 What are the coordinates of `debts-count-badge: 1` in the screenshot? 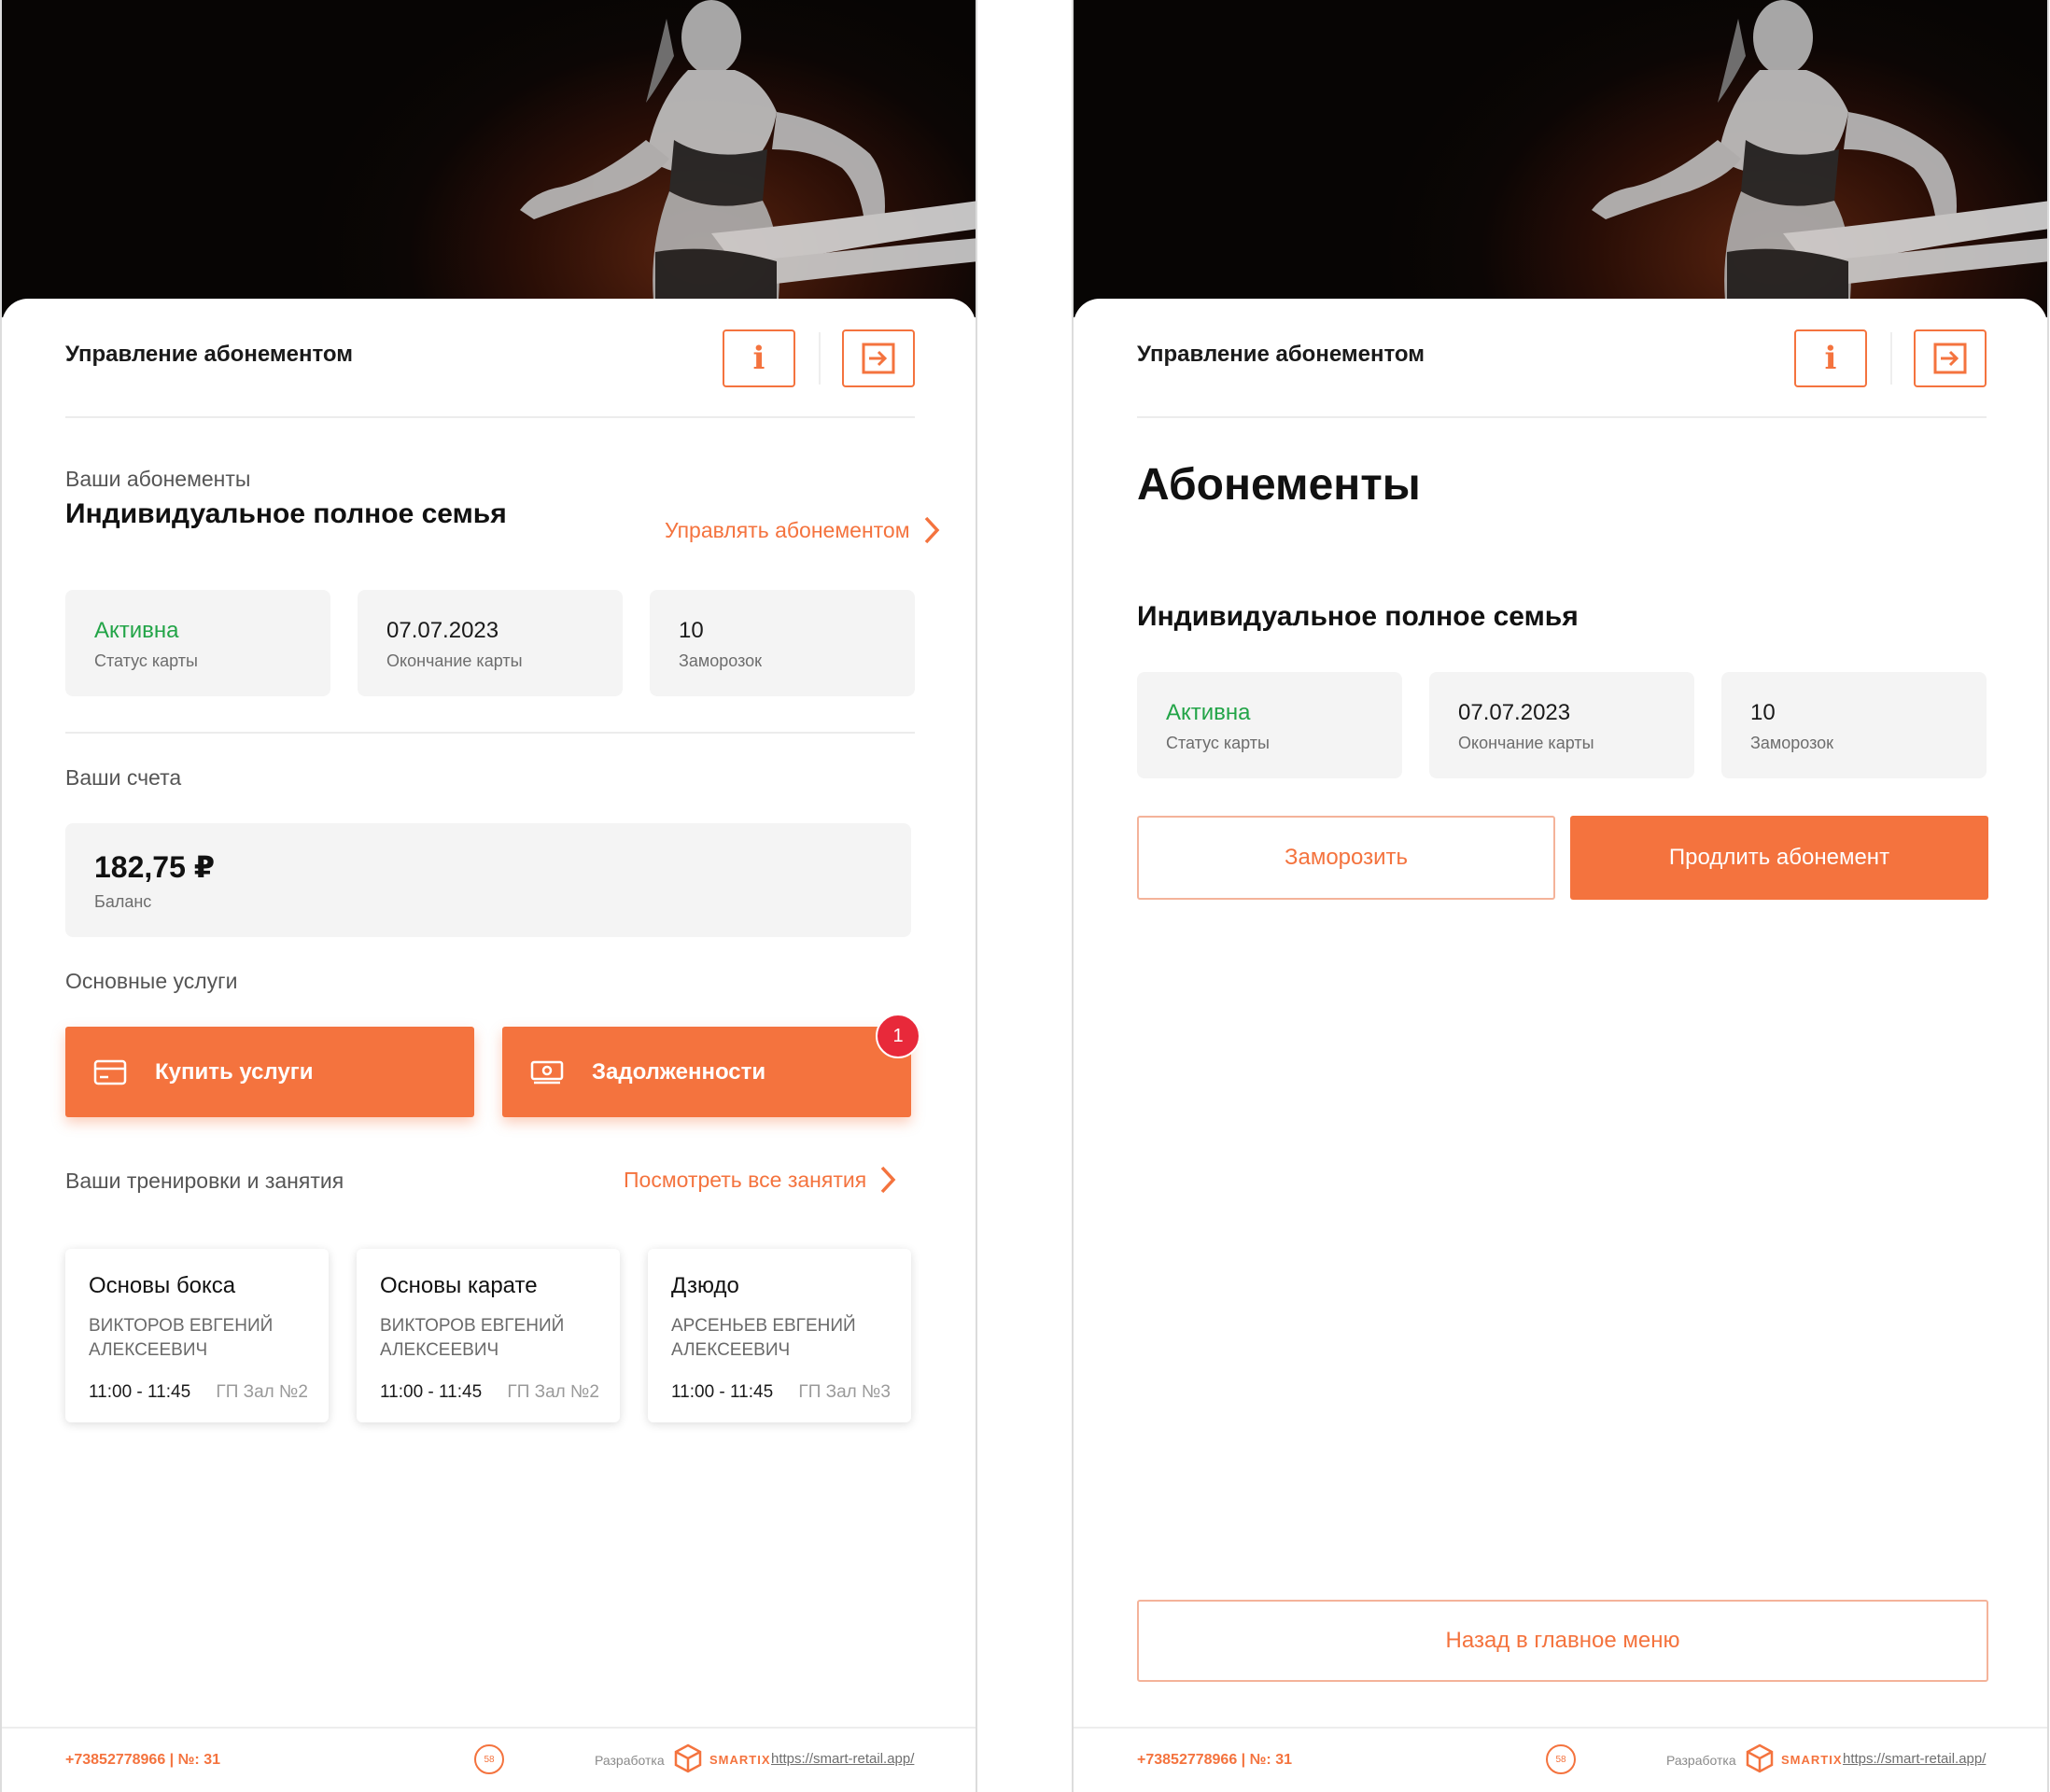 It's located at (898, 1036).